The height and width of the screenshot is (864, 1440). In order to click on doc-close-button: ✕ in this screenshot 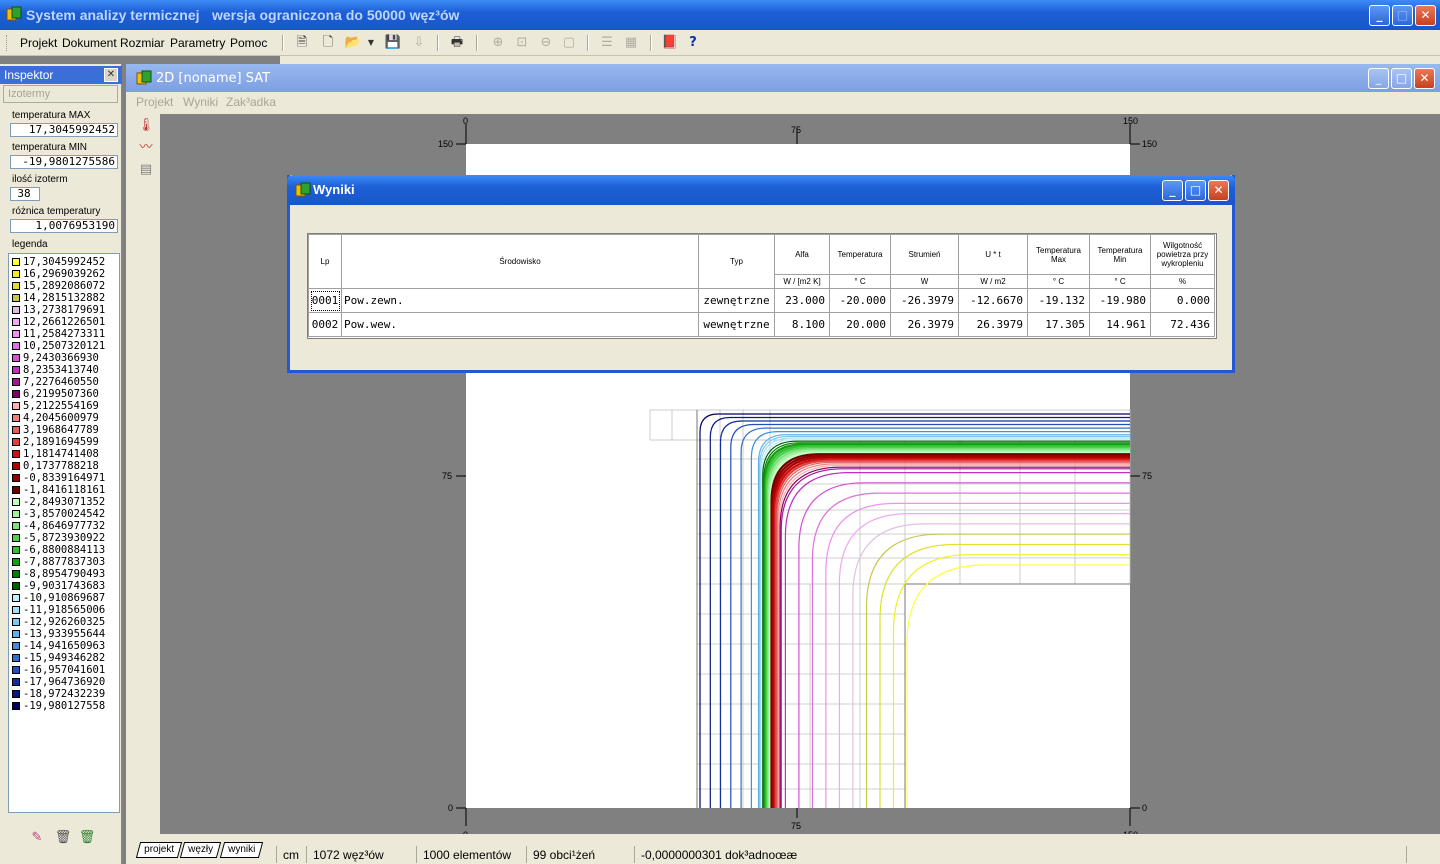, I will do `click(1424, 78)`.